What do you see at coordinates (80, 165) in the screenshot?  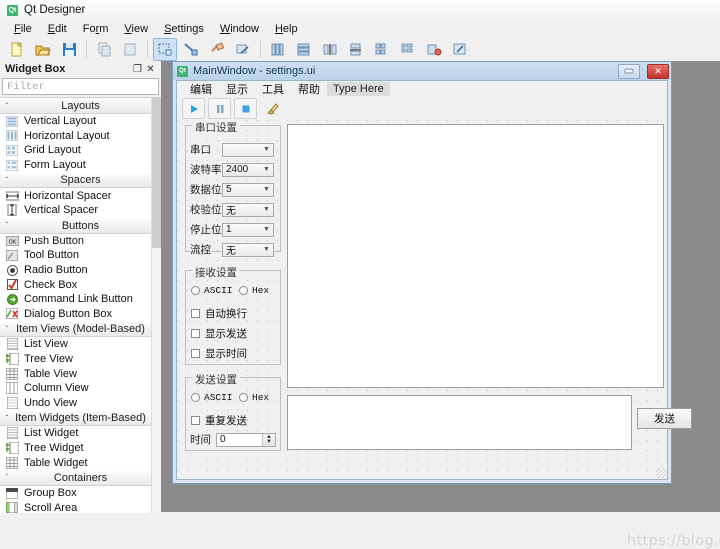 I see `widget-item-form-layout: Form Layout` at bounding box center [80, 165].